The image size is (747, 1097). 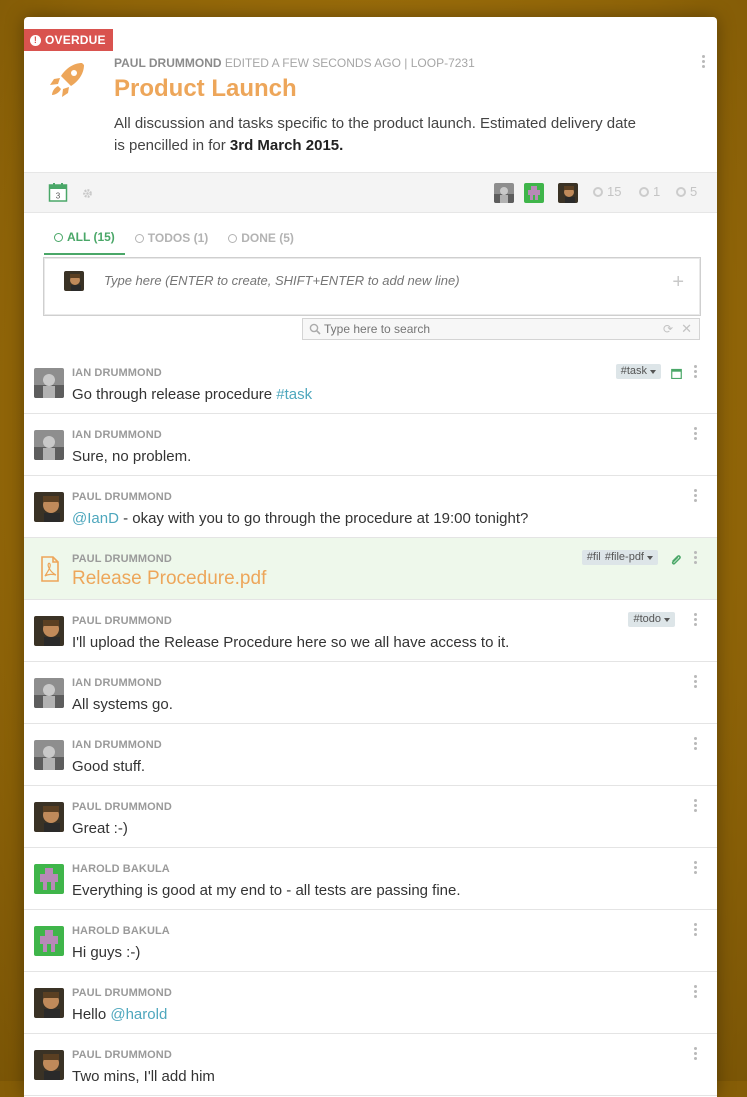 I want to click on loop-author: PAUL DRUMMOND, so click(x=168, y=63).